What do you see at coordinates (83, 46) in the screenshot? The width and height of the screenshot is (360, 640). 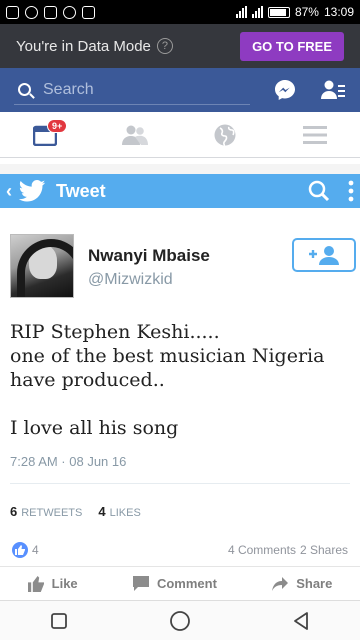 I see `data-mode-text: You're in Data Mode` at bounding box center [83, 46].